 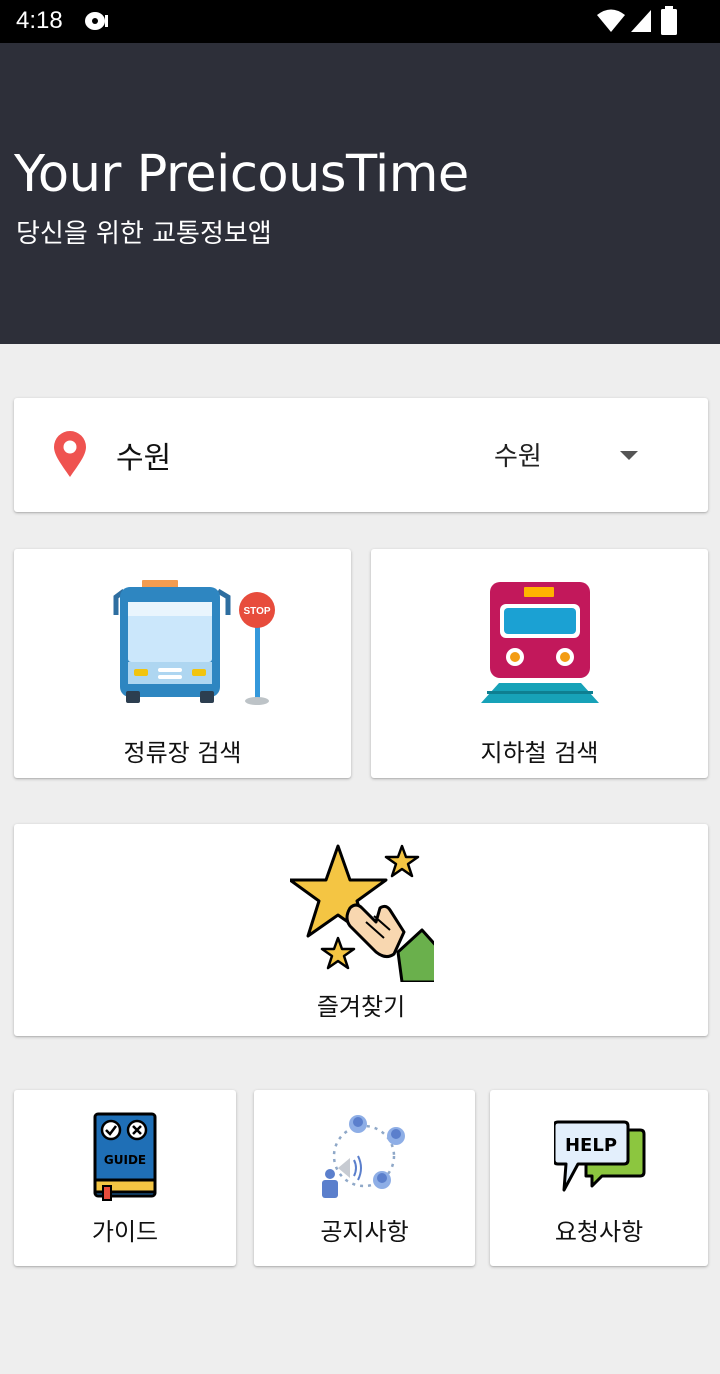 I want to click on app-subtitle: 당신을 위한 교통정보앱, so click(x=144, y=234).